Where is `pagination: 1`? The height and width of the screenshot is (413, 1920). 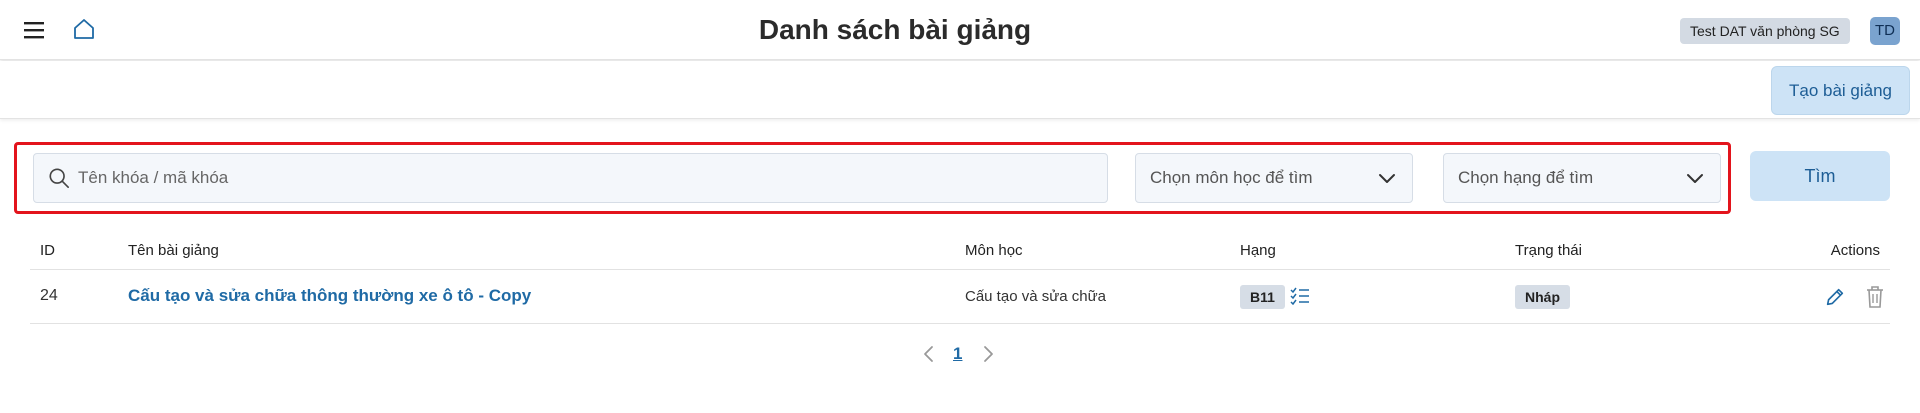 pagination: 1 is located at coordinates (960, 355).